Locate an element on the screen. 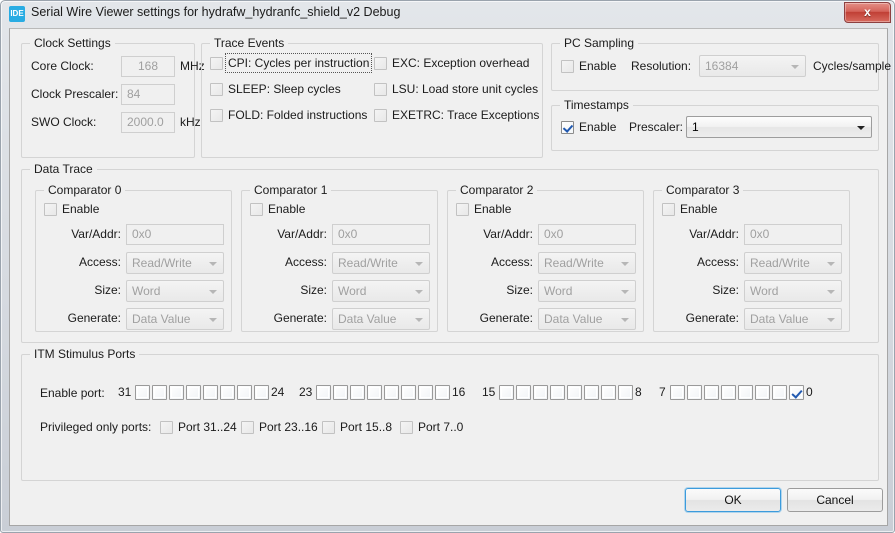 This screenshot has width=895, height=533. comparator-0-size-select: Word is located at coordinates (175, 291).